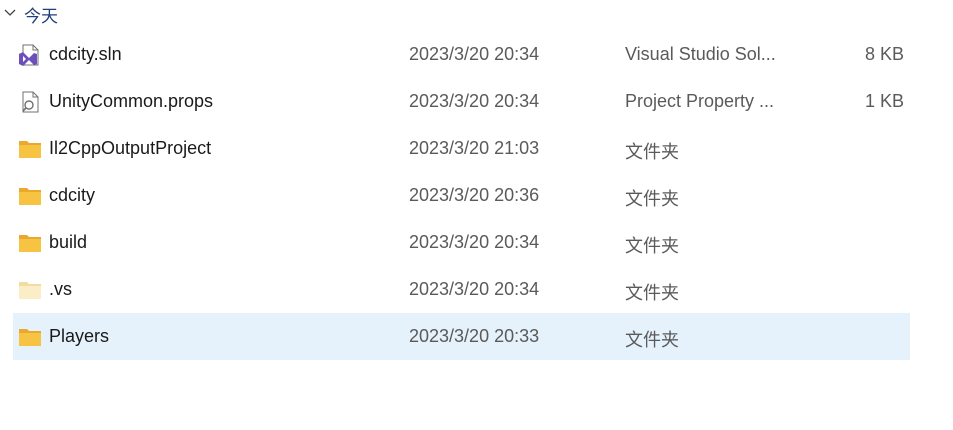  Describe the element at coordinates (130, 148) in the screenshot. I see `file-name: Il2CppOutputProject` at that location.